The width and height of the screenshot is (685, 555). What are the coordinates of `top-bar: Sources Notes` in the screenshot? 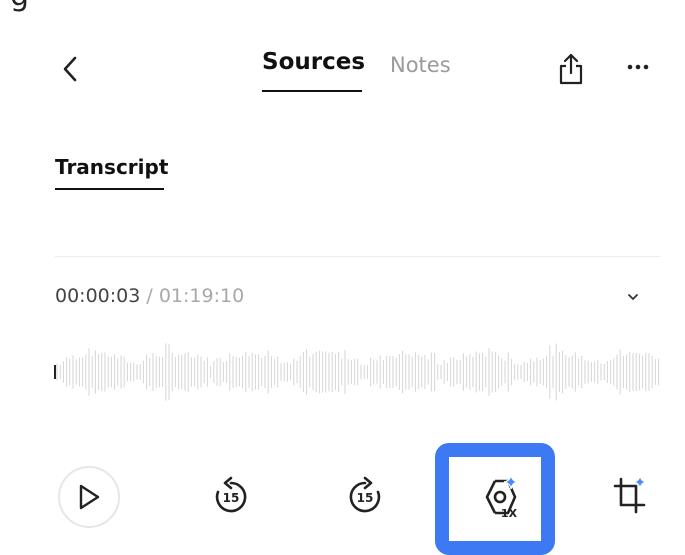 It's located at (350, 55).